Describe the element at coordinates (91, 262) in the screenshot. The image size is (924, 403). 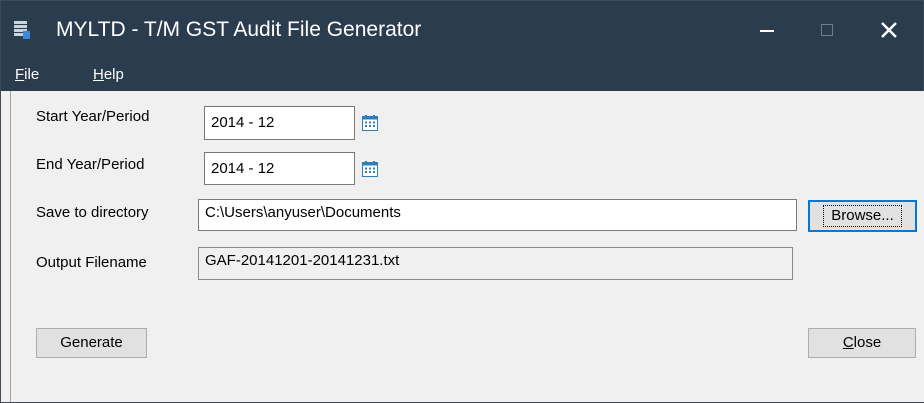
I see `output-filename-label: Output Filename` at that location.